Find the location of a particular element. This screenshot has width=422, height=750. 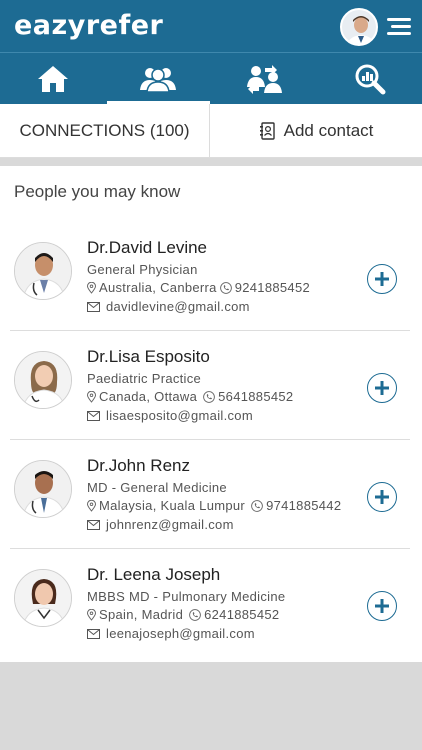

person-location-phone: Canada, Ottawa 5641885452 is located at coordinates (190, 396).